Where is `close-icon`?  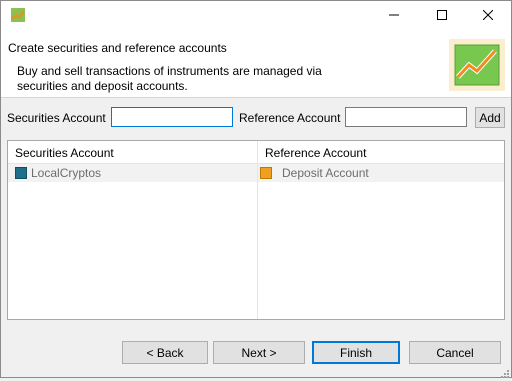 close-icon is located at coordinates (488, 16).